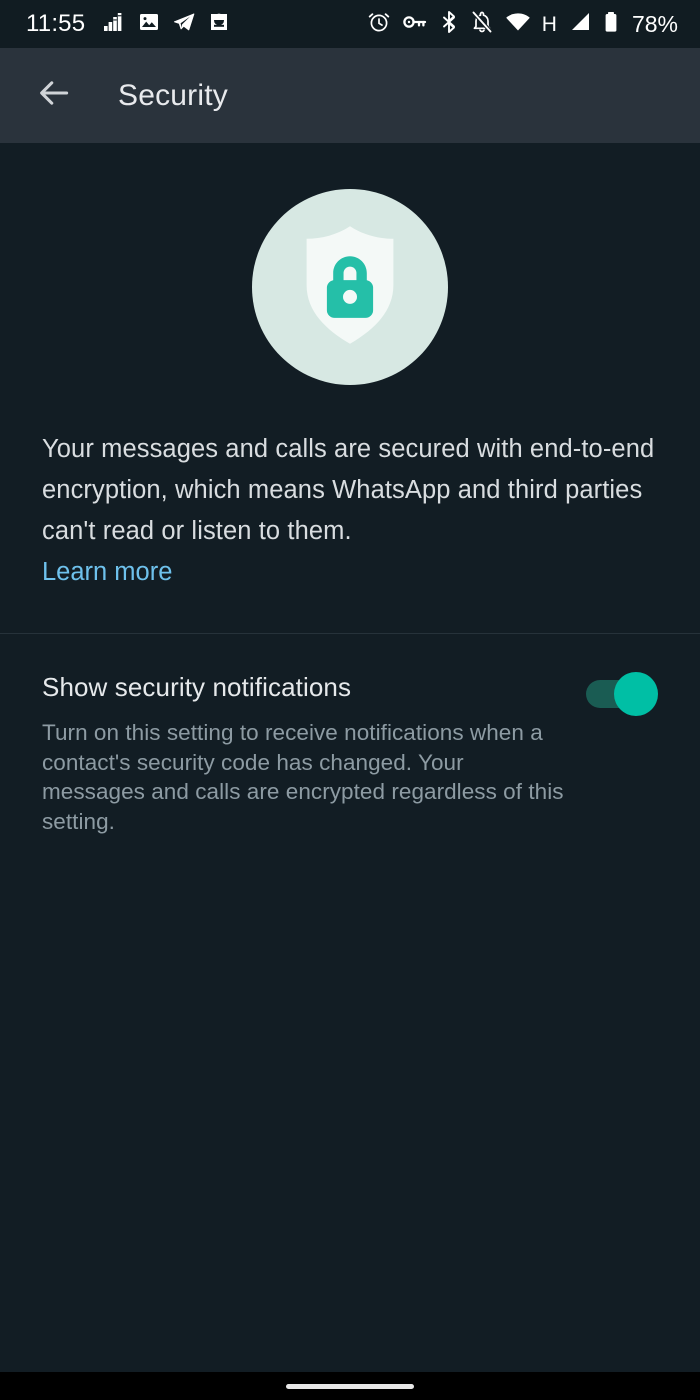 The height and width of the screenshot is (1400, 700). What do you see at coordinates (173, 95) in the screenshot?
I see `page-title: Security` at bounding box center [173, 95].